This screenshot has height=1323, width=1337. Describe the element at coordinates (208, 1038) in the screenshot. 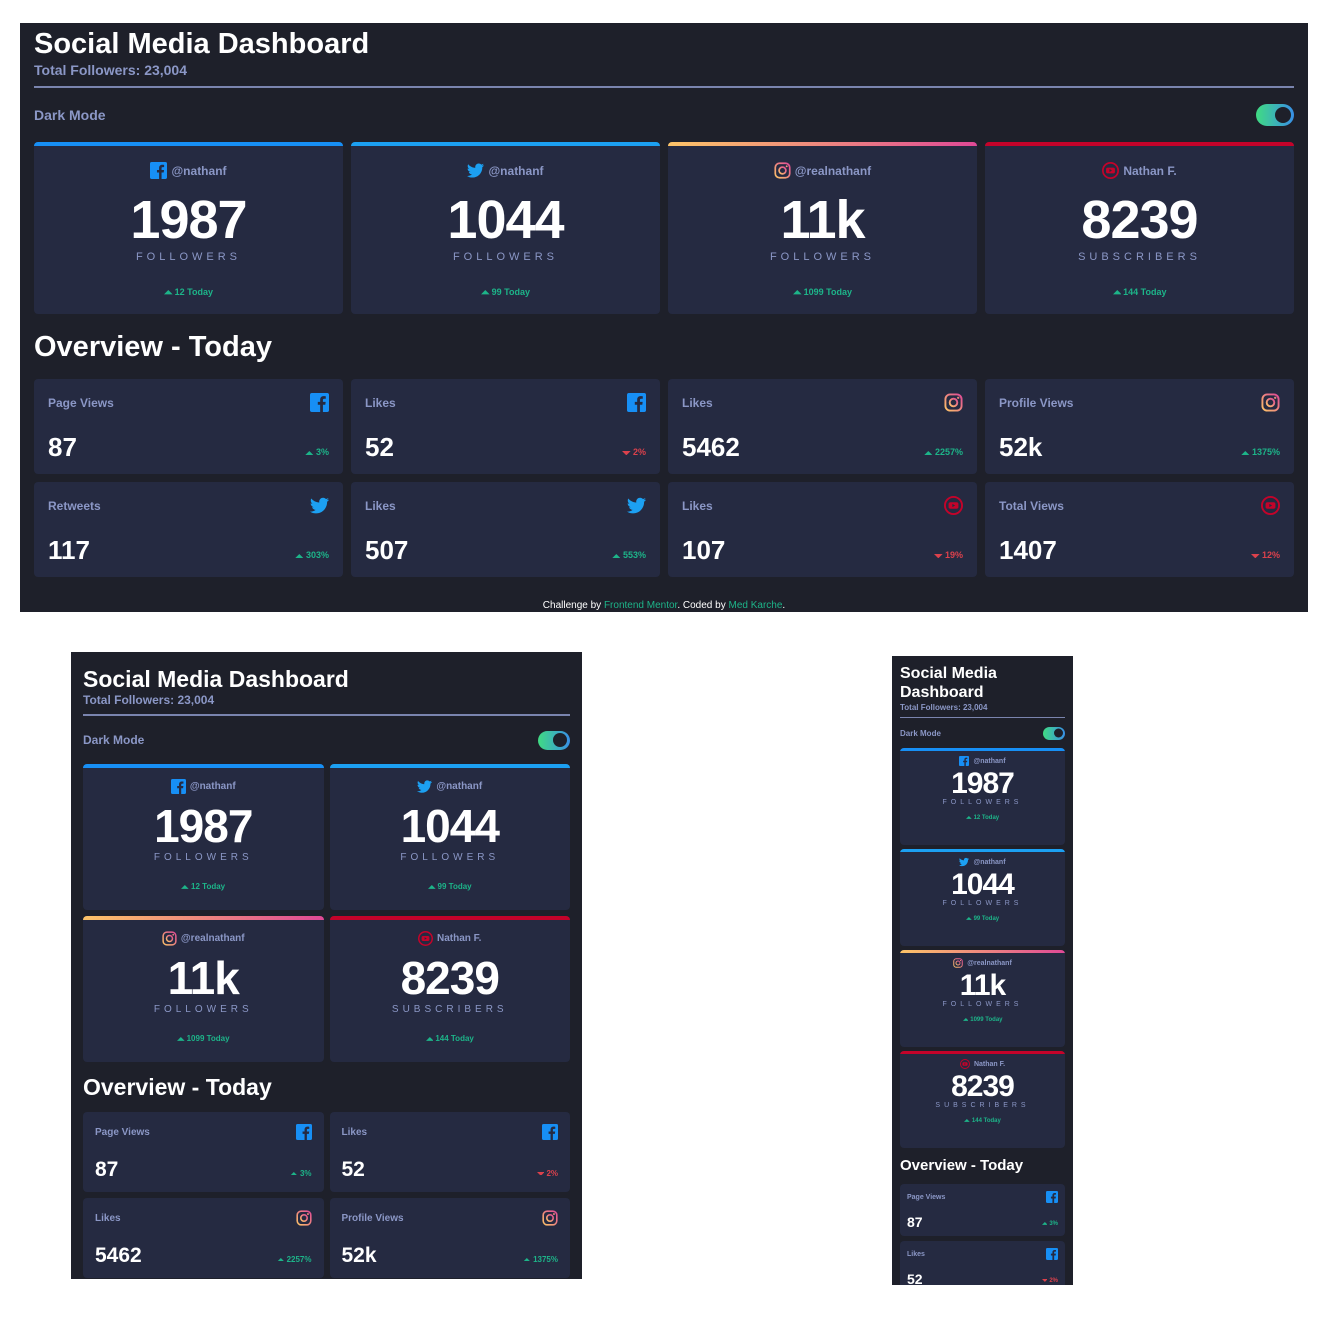

I see `delta-text: 1099 Today` at that location.